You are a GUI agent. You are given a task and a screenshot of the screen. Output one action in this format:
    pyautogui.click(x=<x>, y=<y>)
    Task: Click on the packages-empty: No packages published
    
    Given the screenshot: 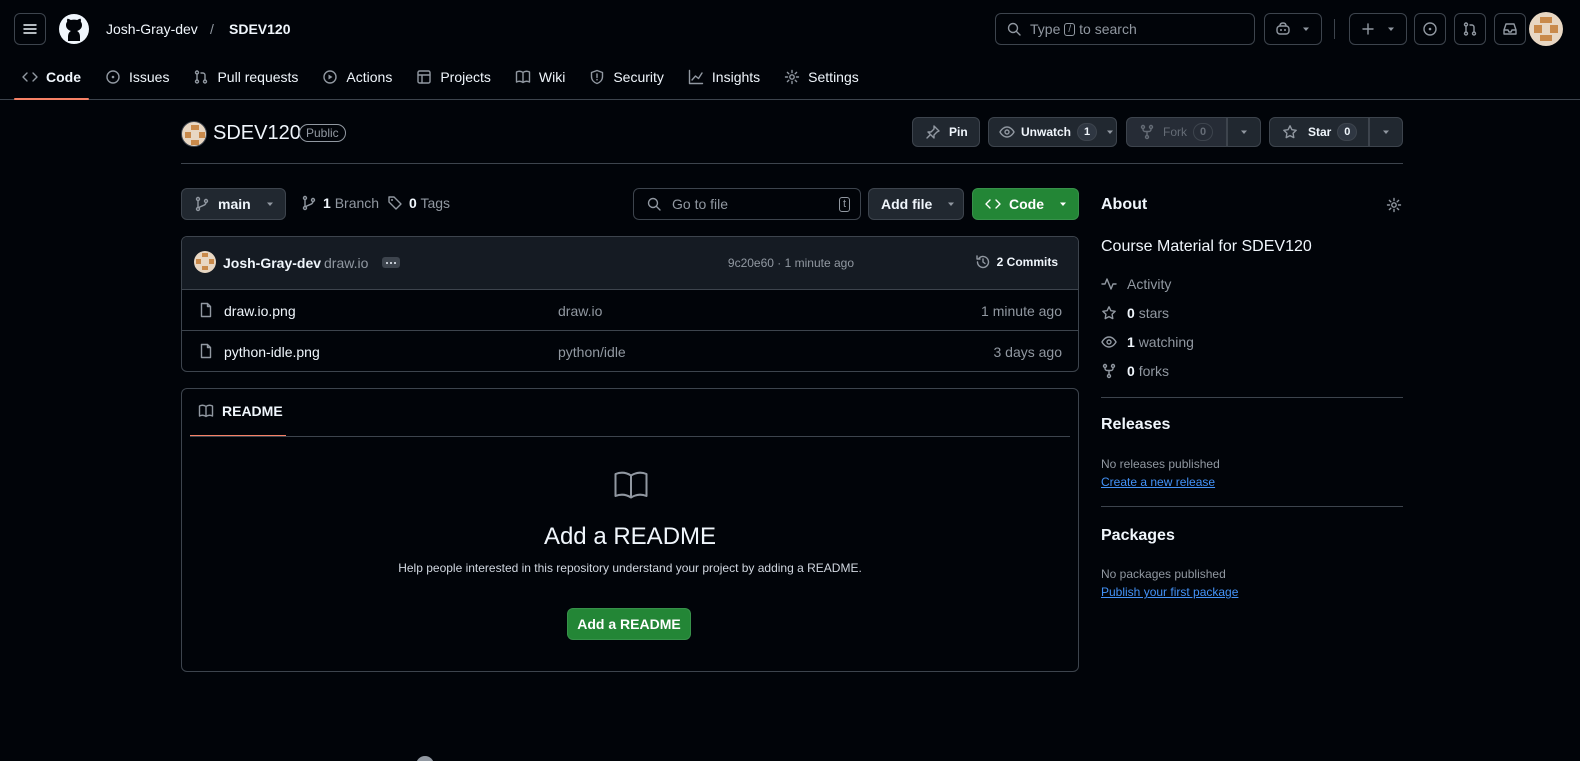 What is the action you would take?
    pyautogui.click(x=1163, y=574)
    